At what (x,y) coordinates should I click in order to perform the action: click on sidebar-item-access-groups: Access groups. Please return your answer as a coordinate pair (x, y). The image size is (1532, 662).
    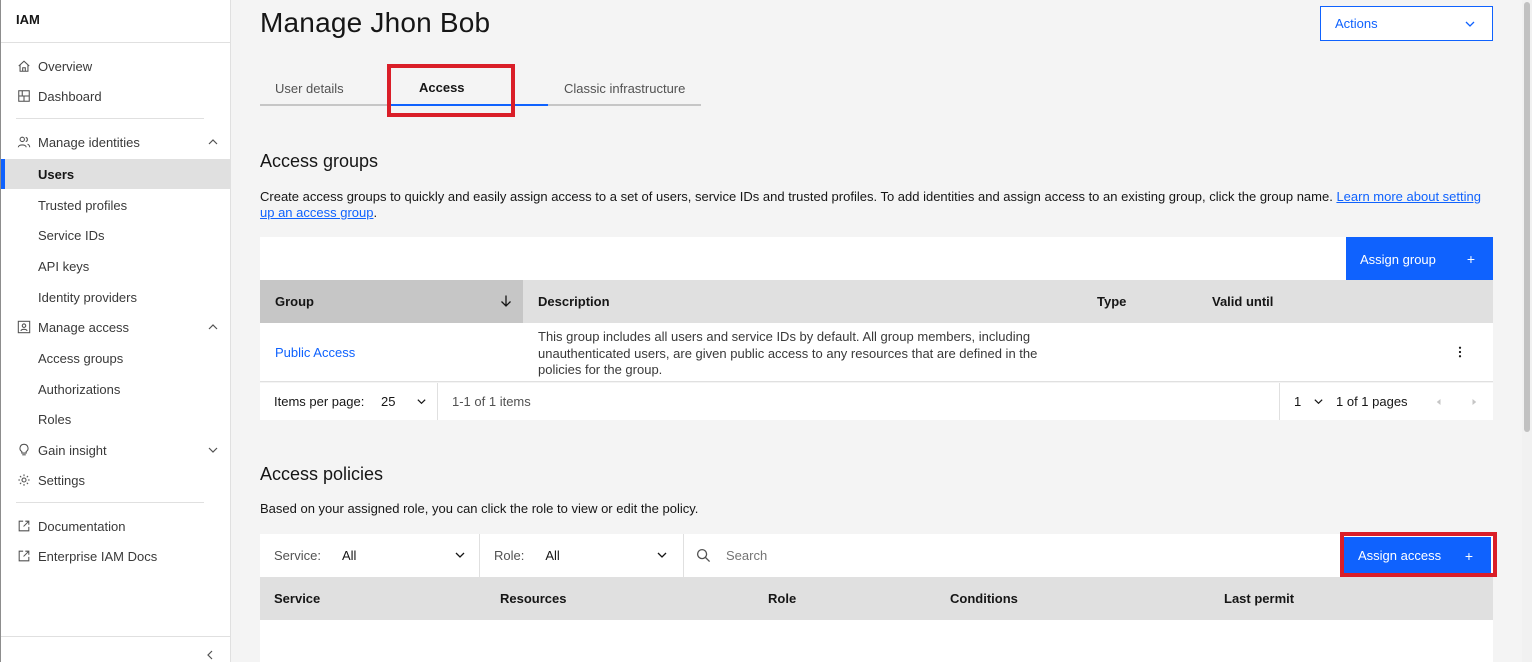
    Looking at the image, I should click on (116, 358).